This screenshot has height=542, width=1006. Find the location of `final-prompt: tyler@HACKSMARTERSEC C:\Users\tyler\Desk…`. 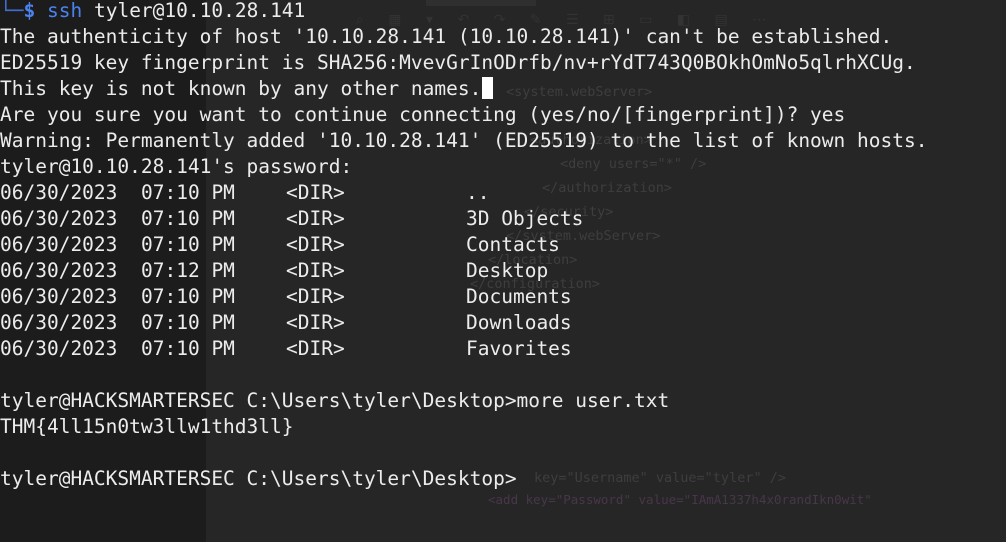

final-prompt: tyler@HACKSMARTERSEC C:\Users\tyler\Desk… is located at coordinates (258, 479).